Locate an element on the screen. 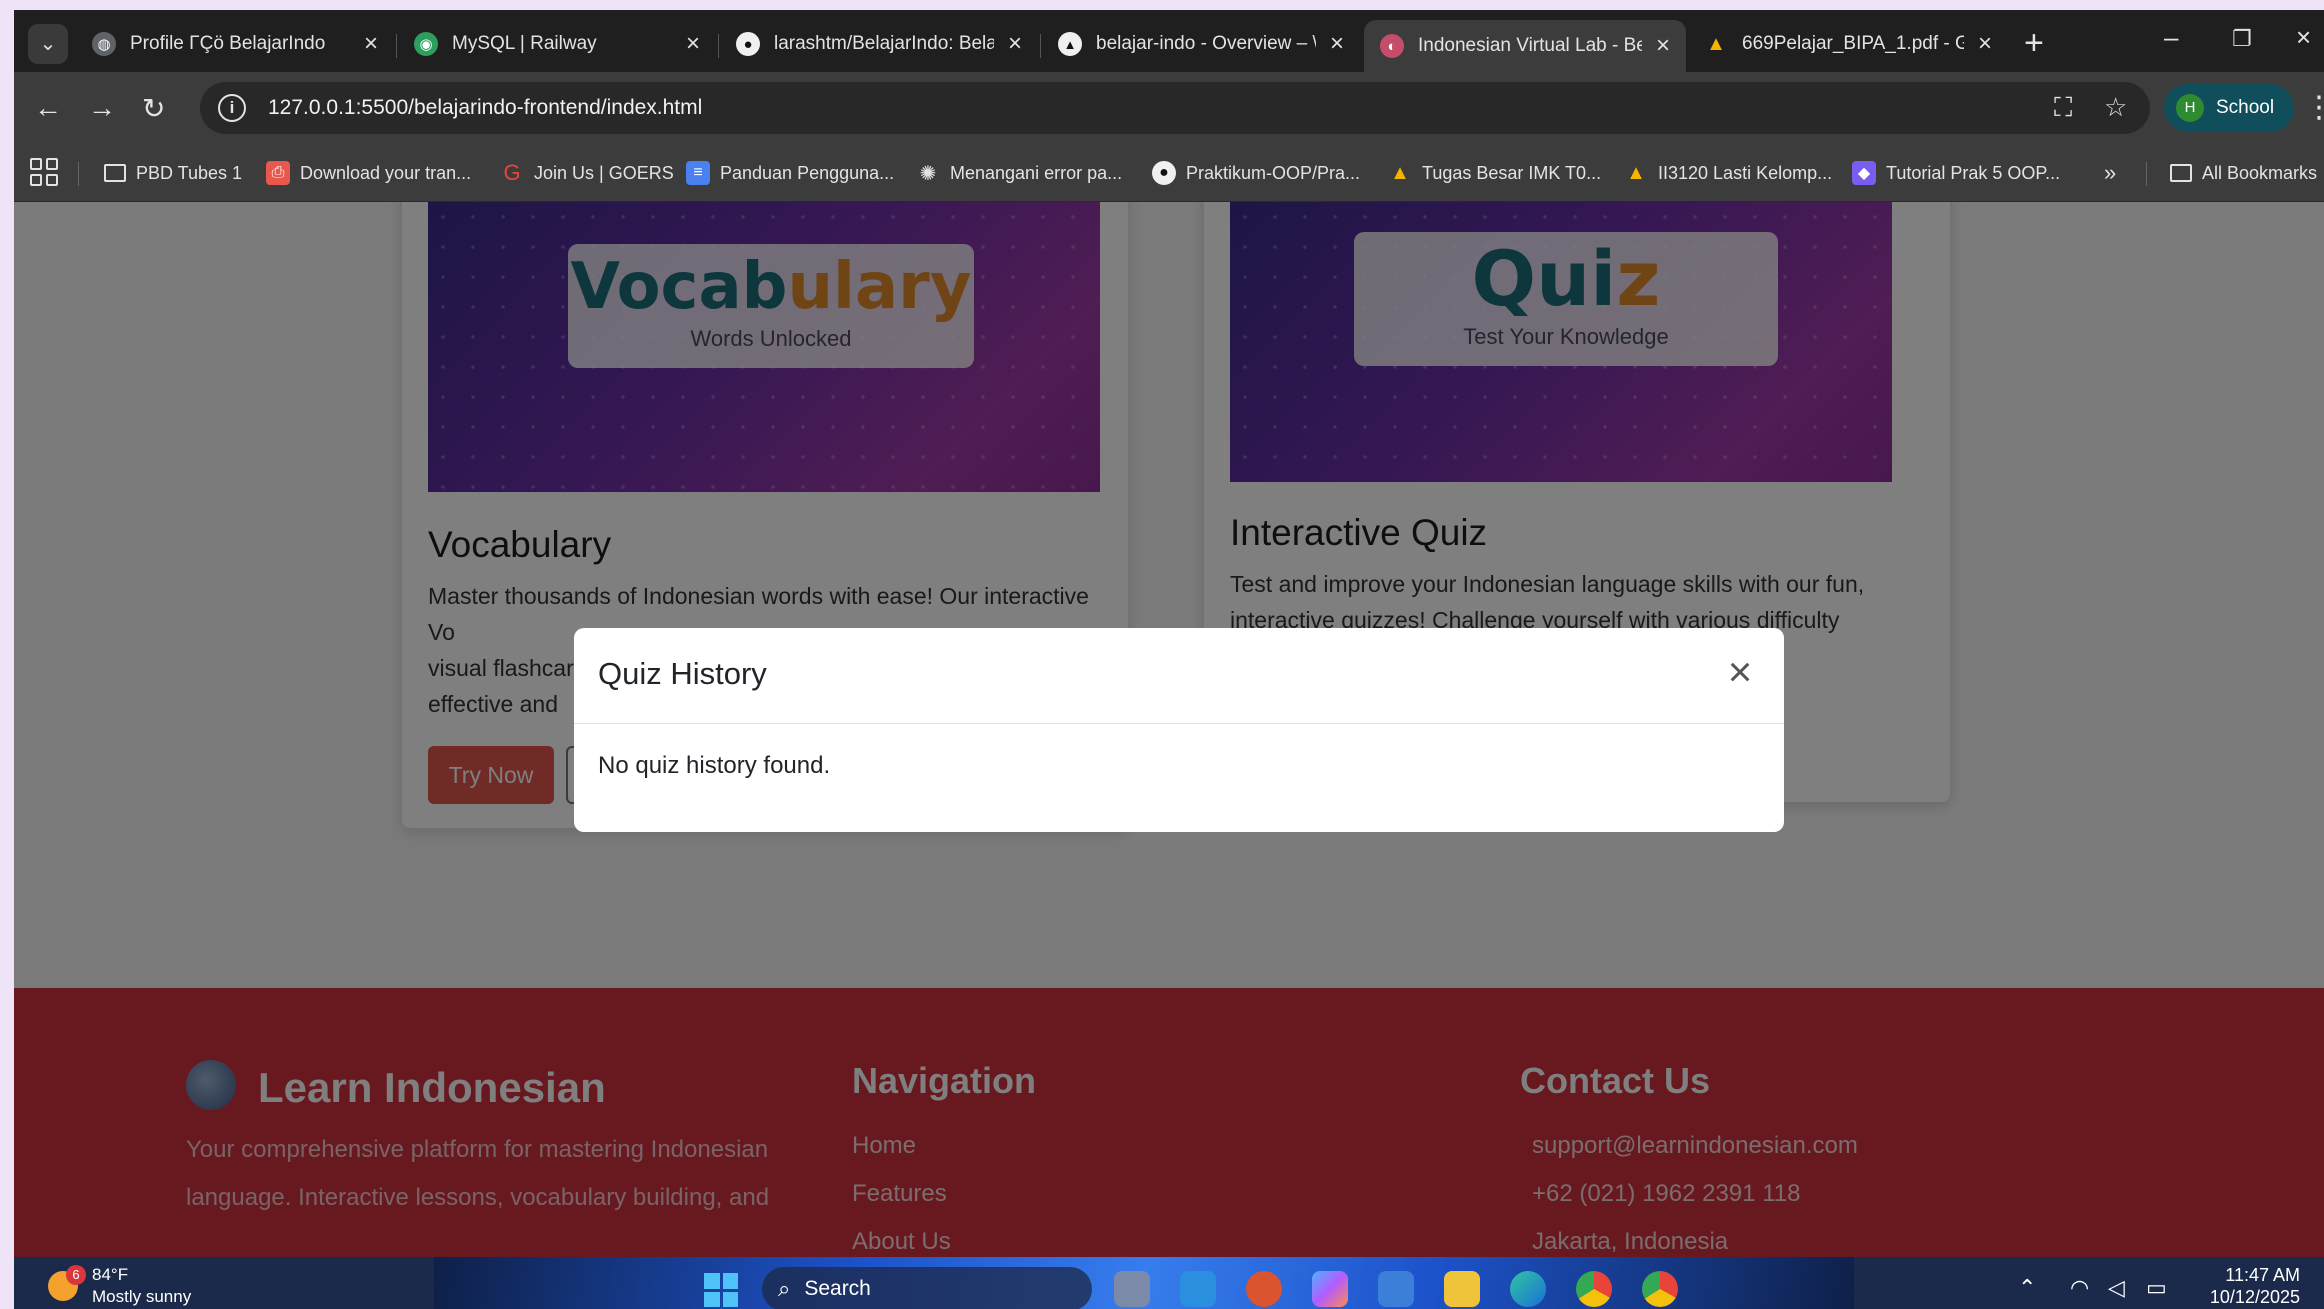 This screenshot has height=1309, width=2324. profile-button: H School is located at coordinates (2229, 108).